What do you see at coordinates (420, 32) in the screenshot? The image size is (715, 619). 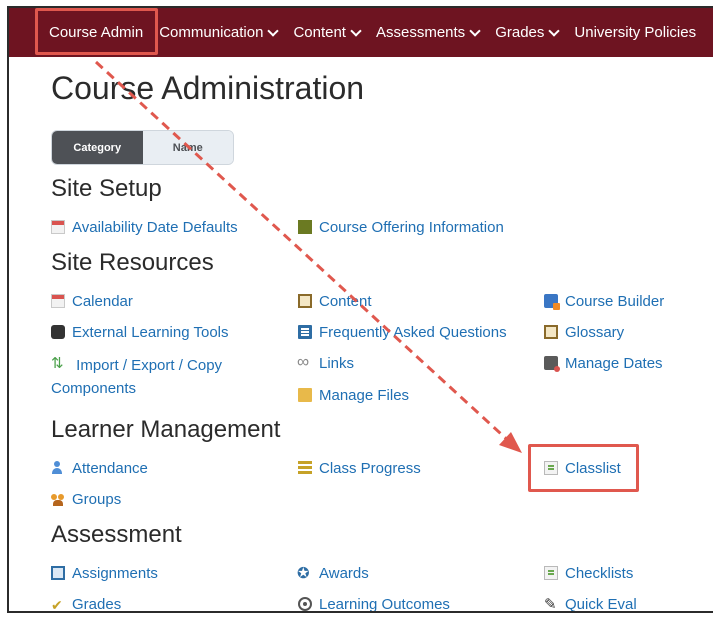 I see `nav-label: Assessments` at bounding box center [420, 32].